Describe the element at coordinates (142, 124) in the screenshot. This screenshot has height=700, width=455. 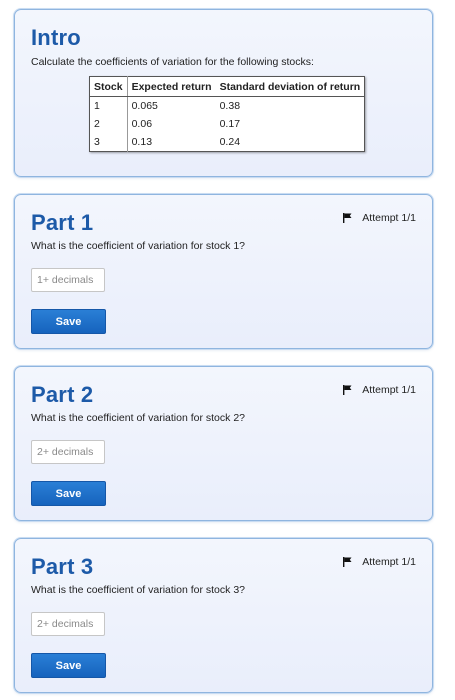
I see `table-cell-expected-return: 0.06` at that location.